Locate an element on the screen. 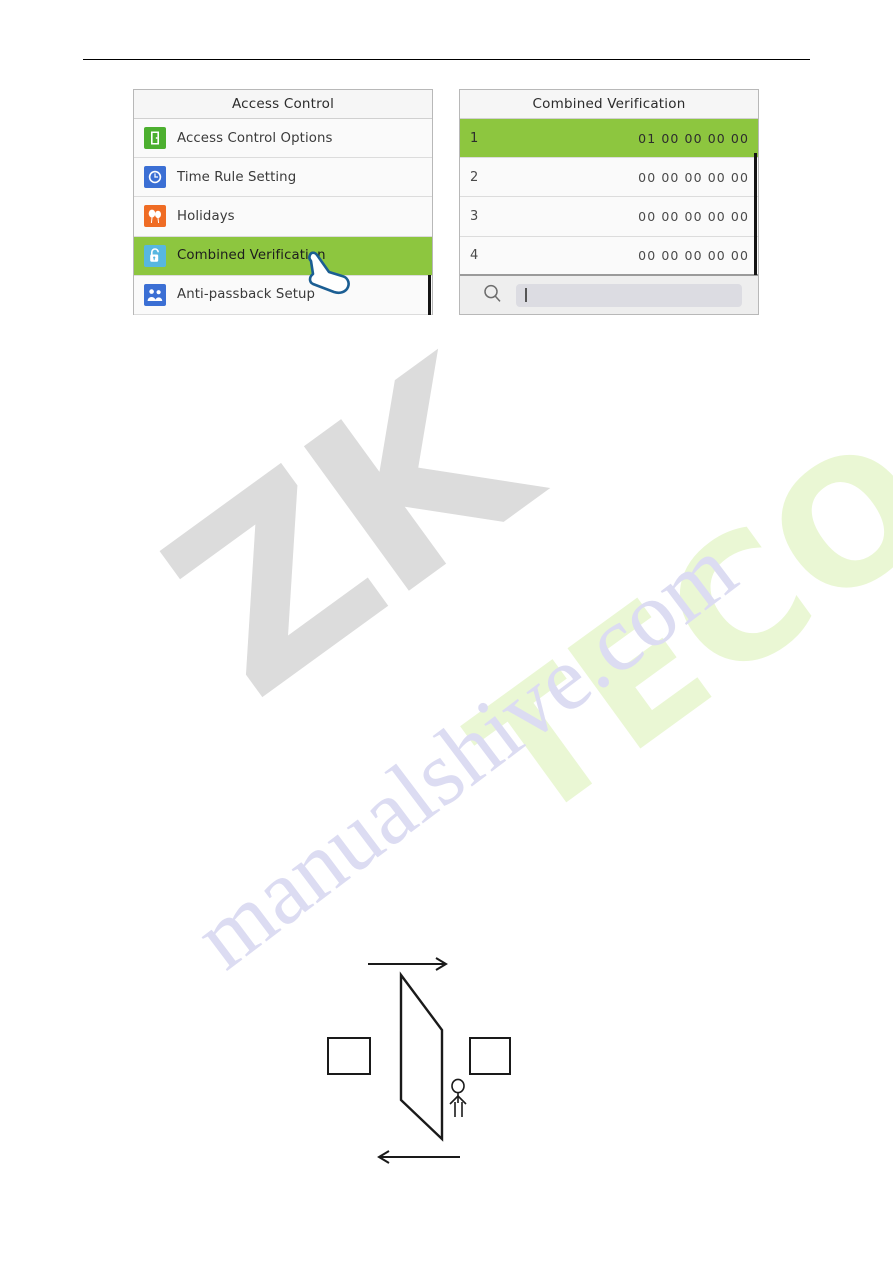 The height and width of the screenshot is (1263, 893). arrow-left-icon is located at coordinates (418, 1157).